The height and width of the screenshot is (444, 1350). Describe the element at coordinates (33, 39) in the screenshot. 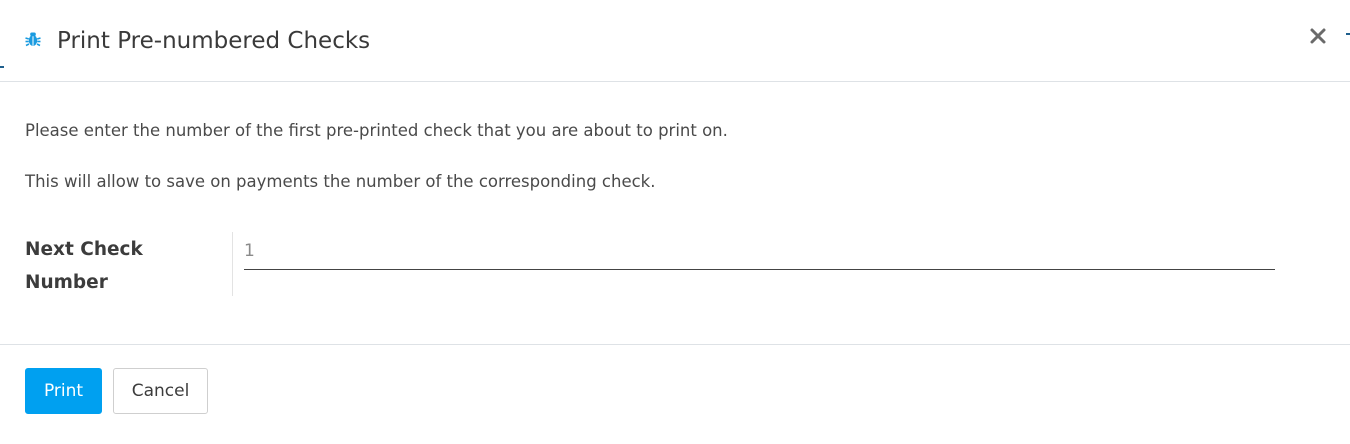

I see `bug-icon` at that location.